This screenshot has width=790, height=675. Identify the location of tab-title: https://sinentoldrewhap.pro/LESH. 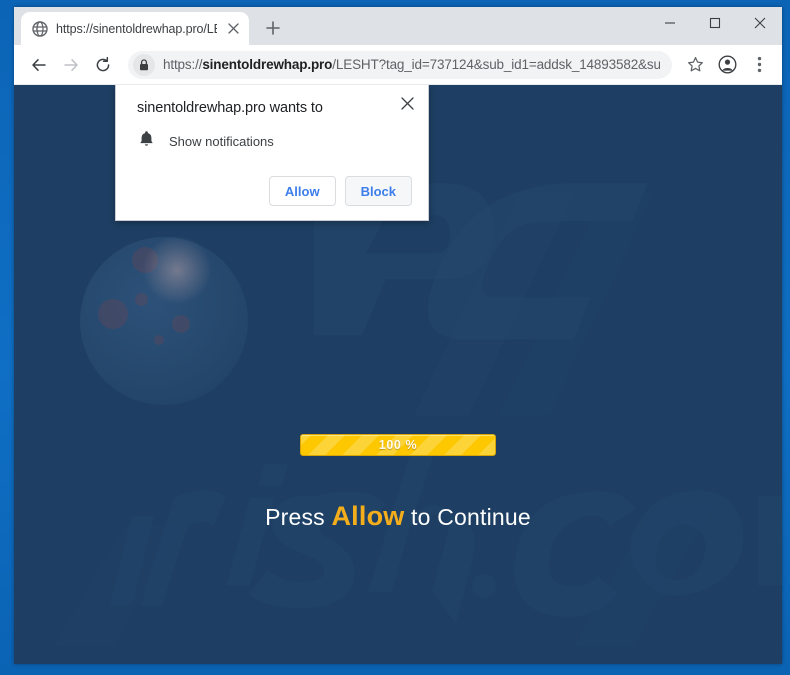
(136, 28).